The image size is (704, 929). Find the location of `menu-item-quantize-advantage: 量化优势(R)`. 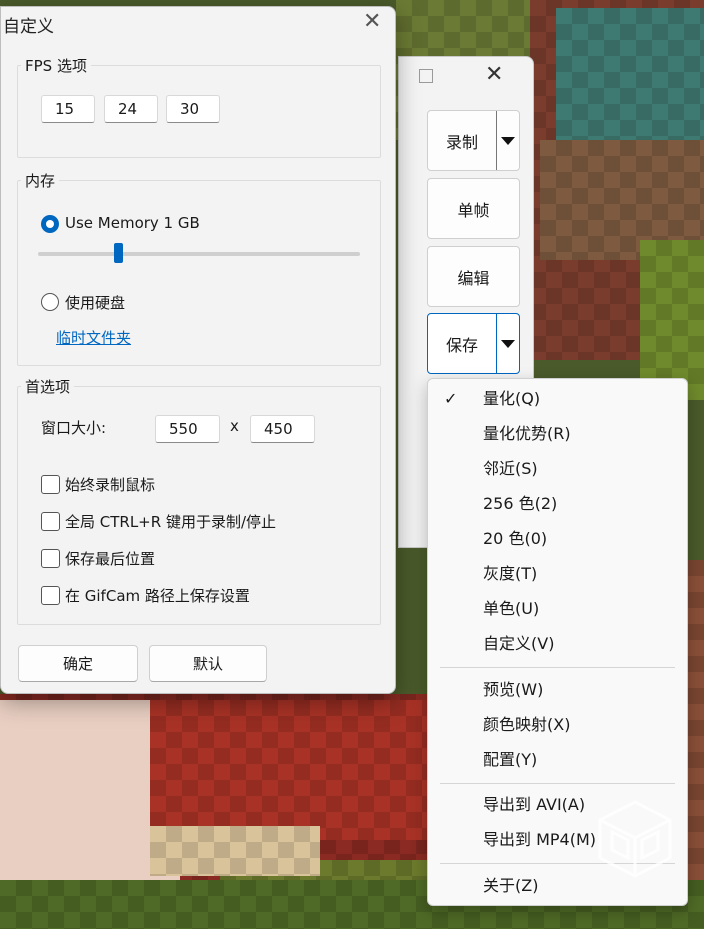

menu-item-quantize-advantage: 量化优势(R) is located at coordinates (557, 434).